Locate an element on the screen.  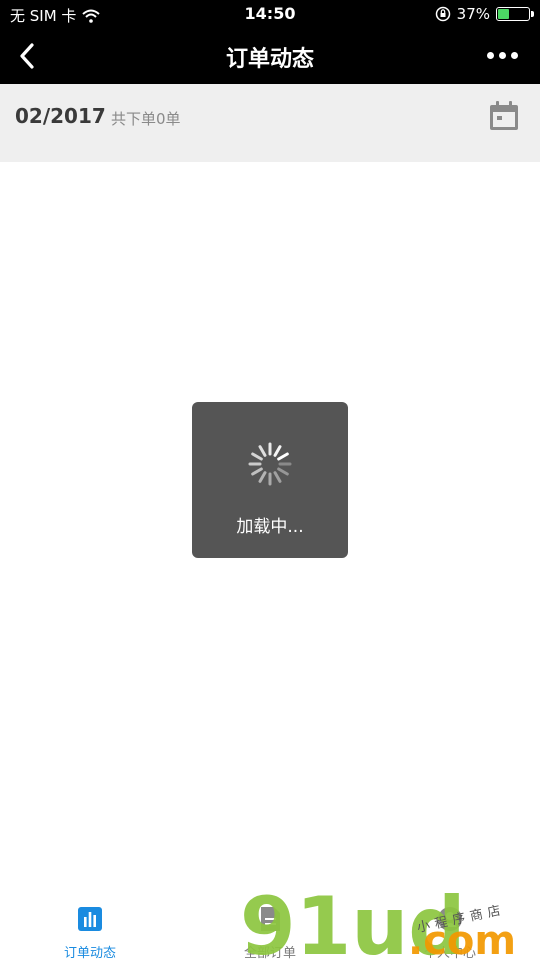
order-count: 共下单0单 is located at coordinates (146, 119).